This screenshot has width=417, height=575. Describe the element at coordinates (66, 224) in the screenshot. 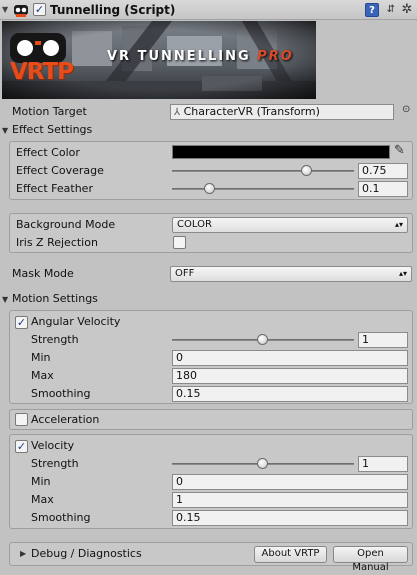

I see `background-mode-label: Background Mode` at that location.